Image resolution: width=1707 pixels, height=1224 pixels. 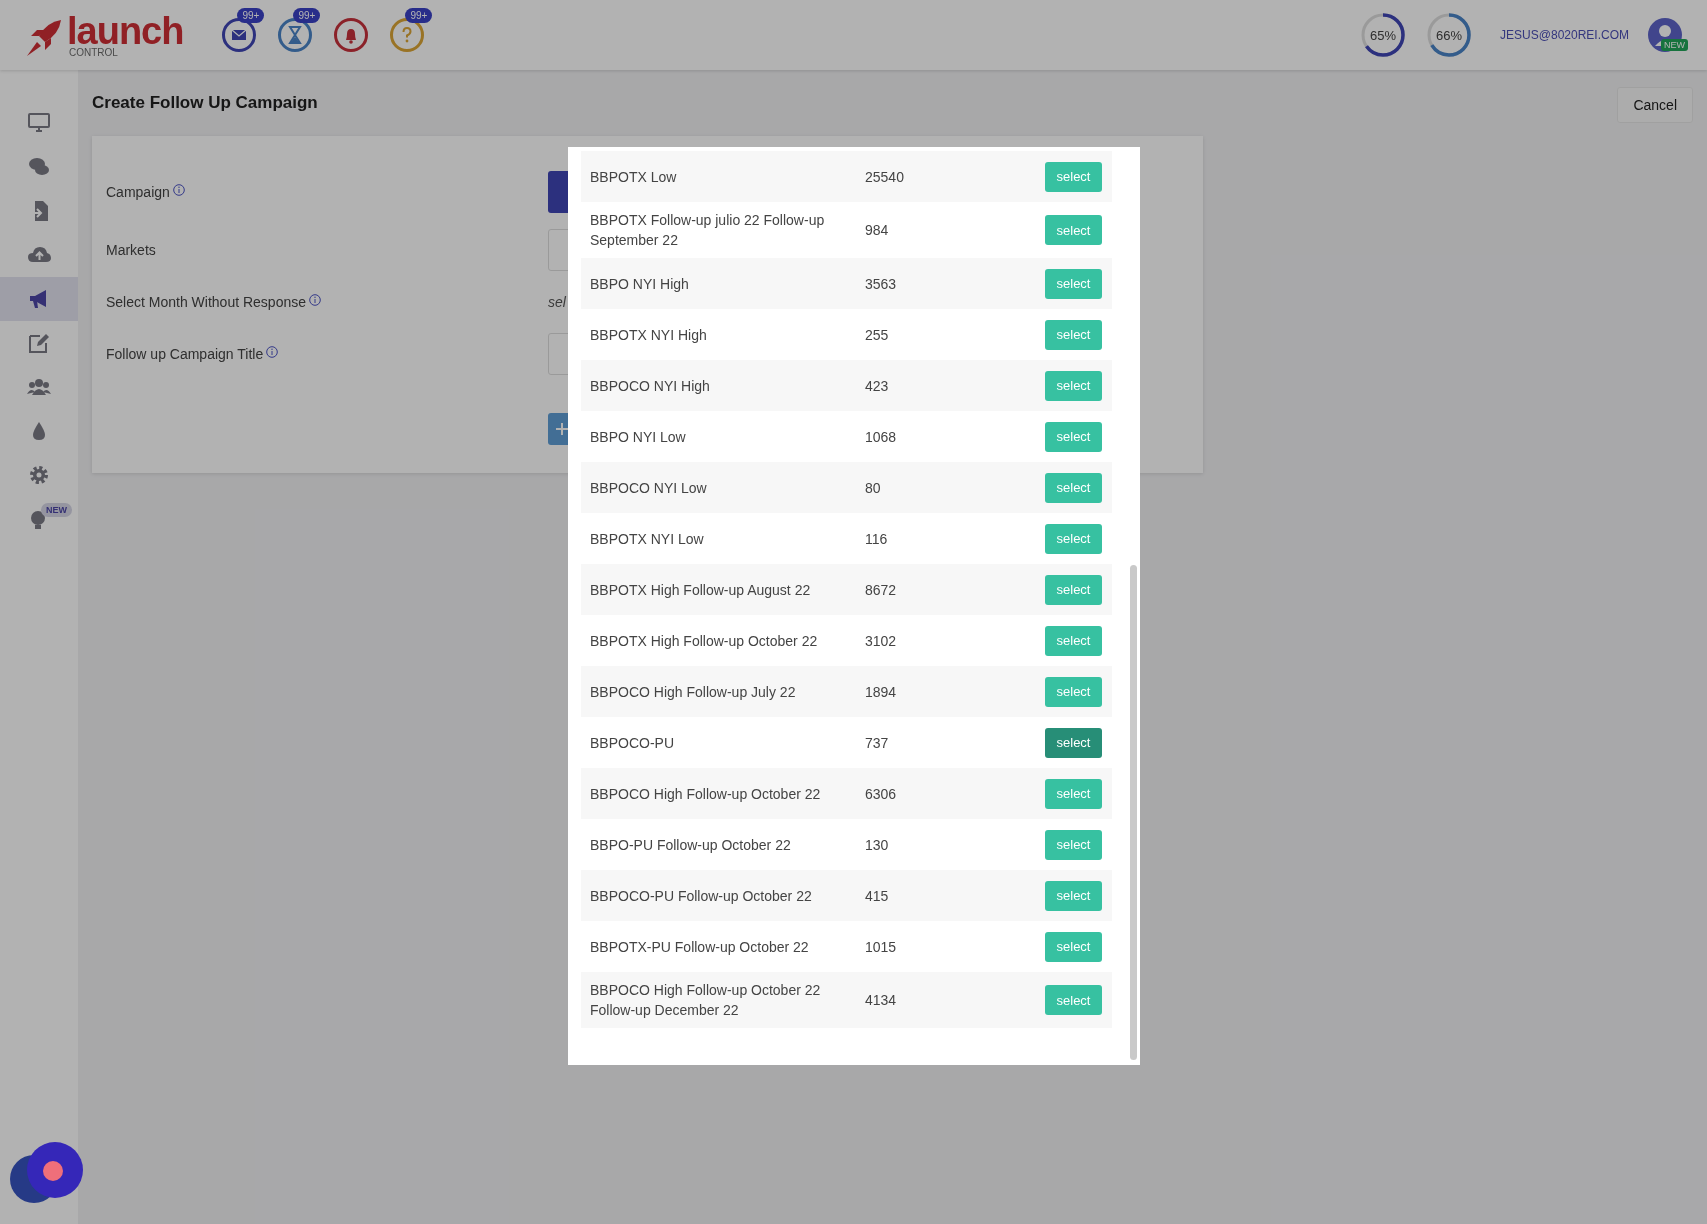 I want to click on campaign-name: BBPOCO High Follow-up October 22 Follow-up December 22, so click(x=706, y=1000).